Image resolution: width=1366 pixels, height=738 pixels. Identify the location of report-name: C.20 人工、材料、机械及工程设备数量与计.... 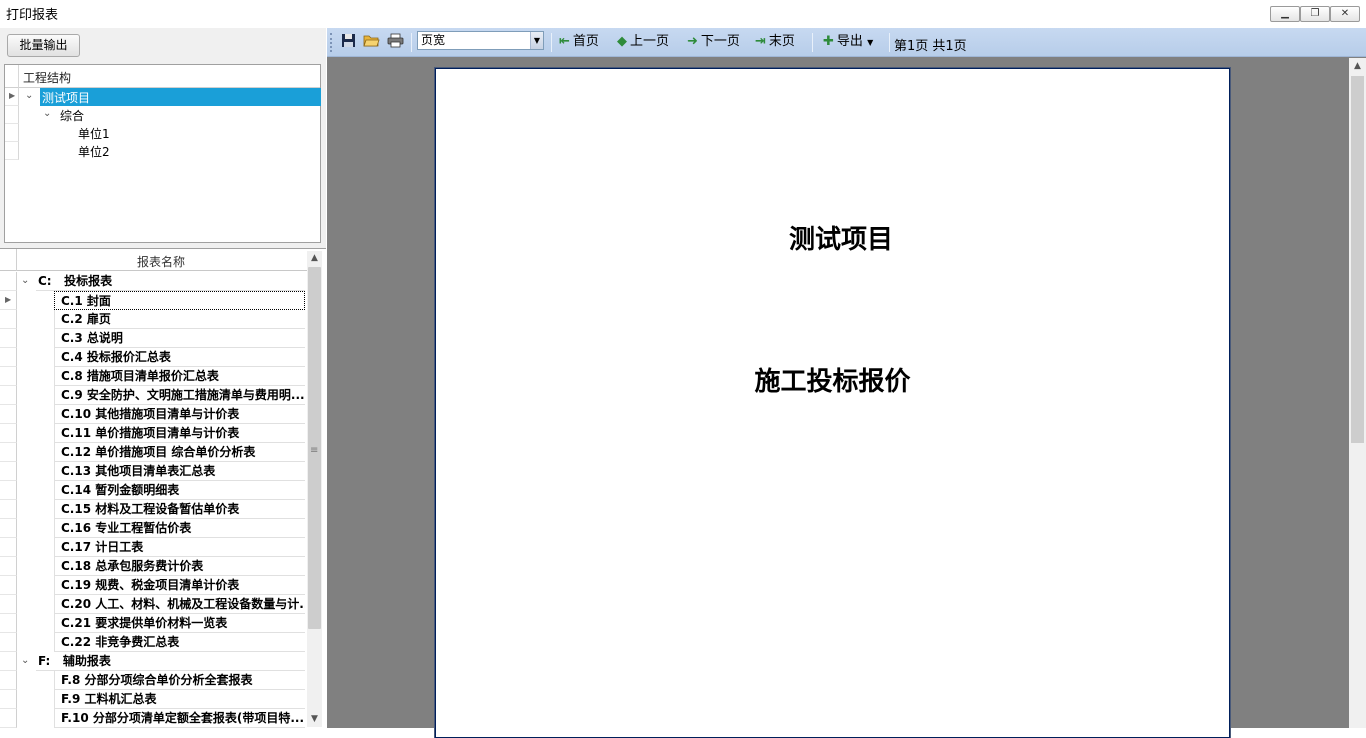
(179, 604).